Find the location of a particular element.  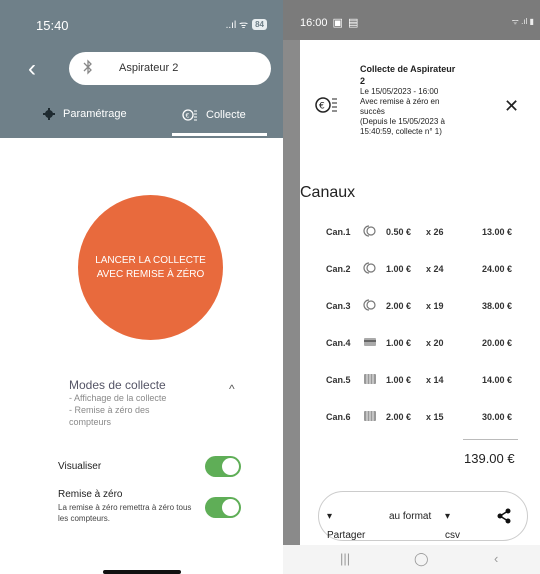

channel-total: 14.00 € is located at coordinates (496, 380).